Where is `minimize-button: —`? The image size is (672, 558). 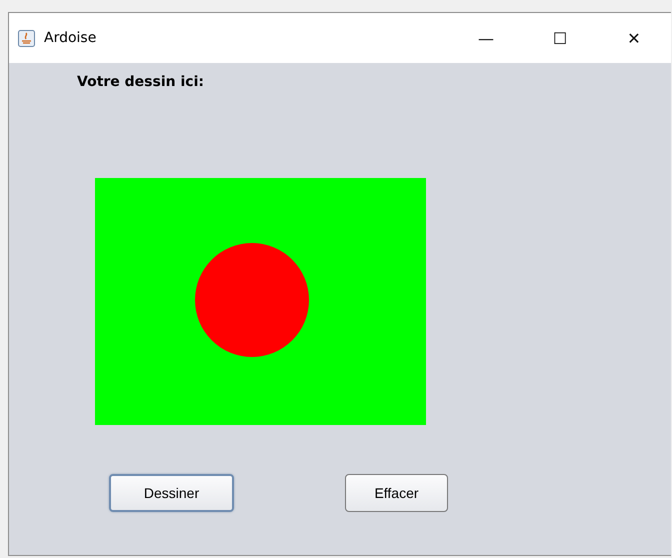
minimize-button: — is located at coordinates (486, 38).